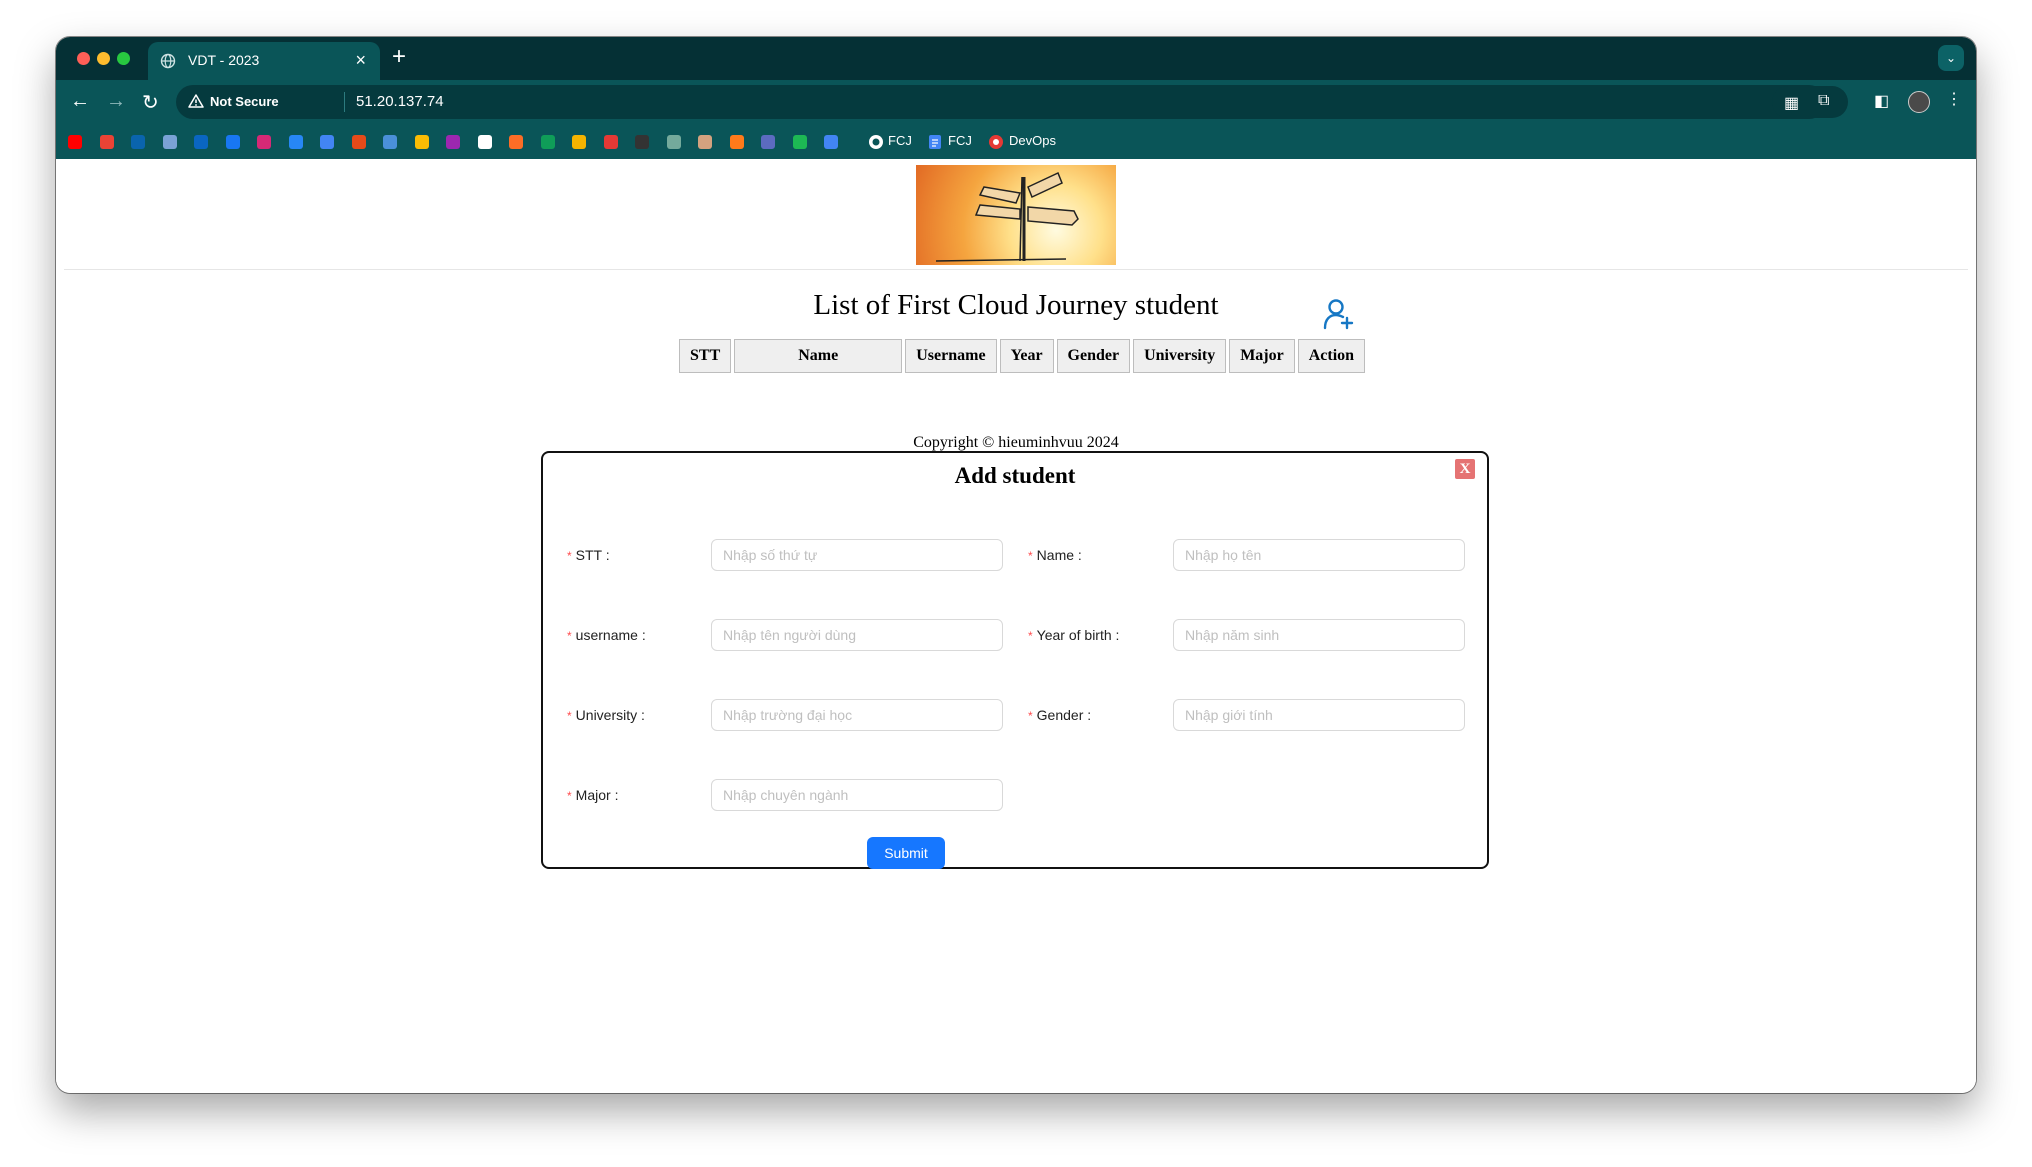 Image resolution: width=2032 pixels, height=1167 pixels. What do you see at coordinates (344, 102) in the screenshot?
I see `divider` at bounding box center [344, 102].